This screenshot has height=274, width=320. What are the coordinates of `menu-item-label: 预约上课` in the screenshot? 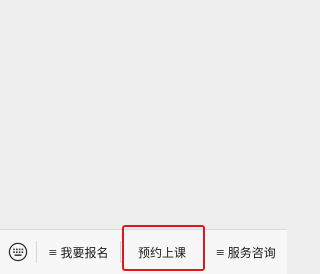 It's located at (162, 252).